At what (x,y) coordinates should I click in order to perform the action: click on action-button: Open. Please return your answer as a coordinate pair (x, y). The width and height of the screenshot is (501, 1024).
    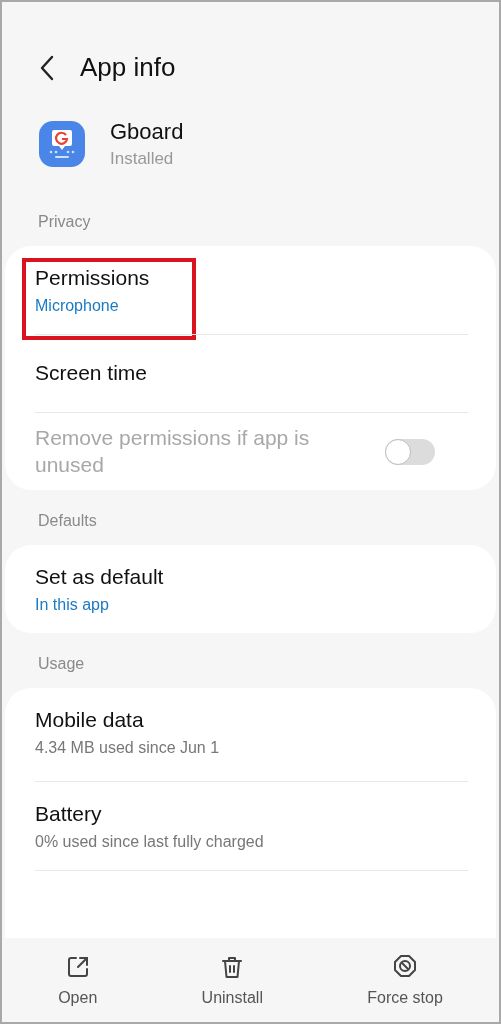
    Looking at the image, I should click on (78, 980).